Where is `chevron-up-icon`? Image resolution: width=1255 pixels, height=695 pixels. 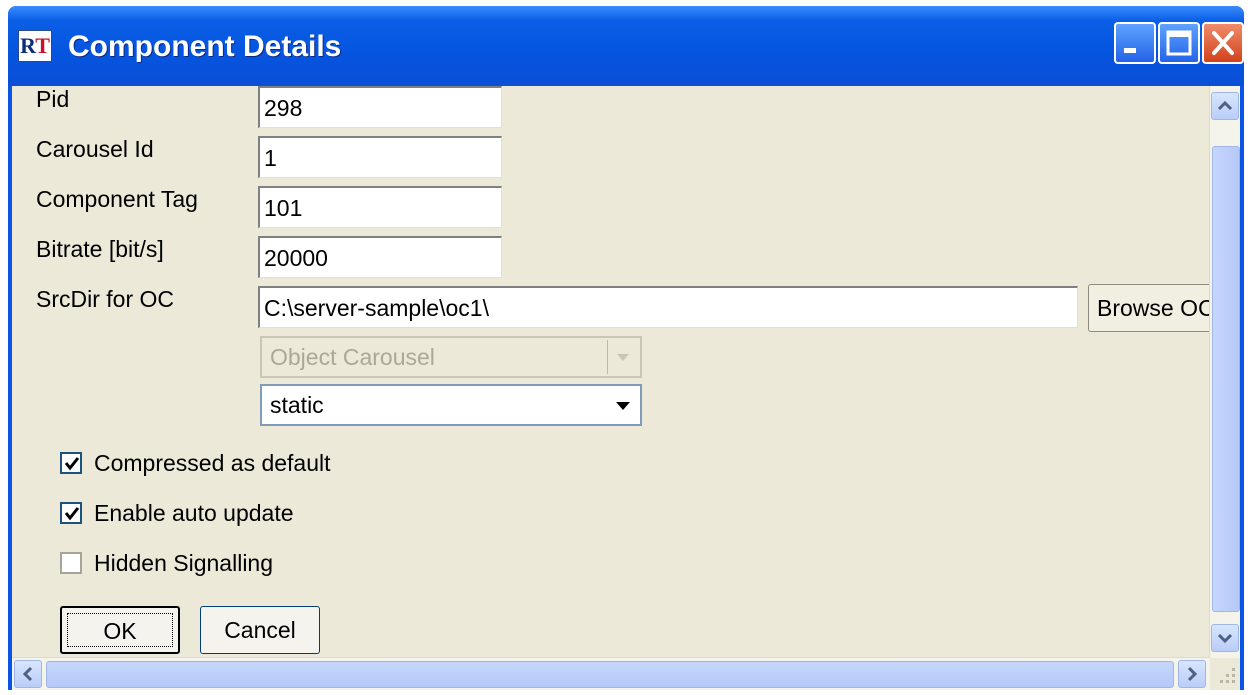 chevron-up-icon is located at coordinates (1225, 105).